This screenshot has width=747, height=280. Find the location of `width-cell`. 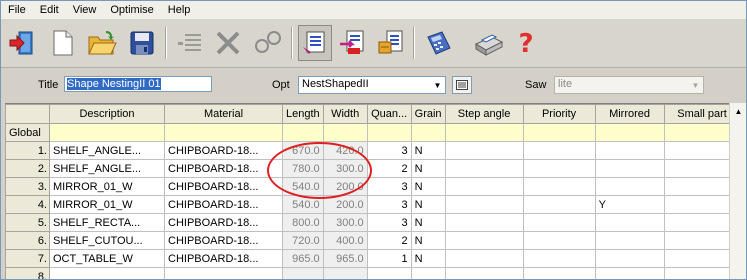

width-cell is located at coordinates (345, 273).